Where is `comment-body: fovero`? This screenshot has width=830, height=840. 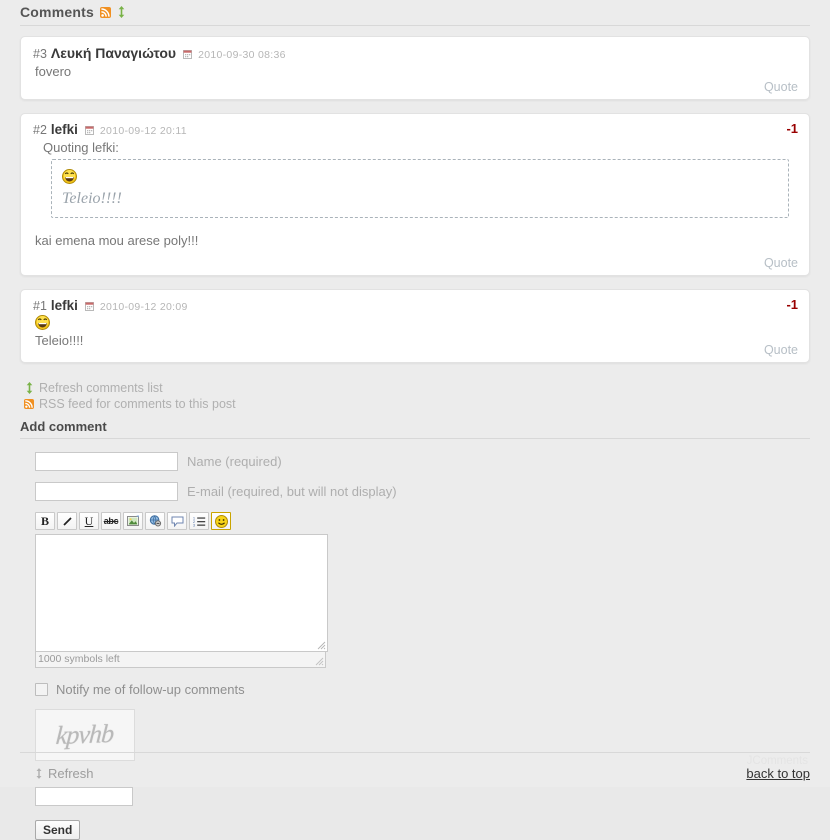
comment-body: fovero is located at coordinates (53, 71).